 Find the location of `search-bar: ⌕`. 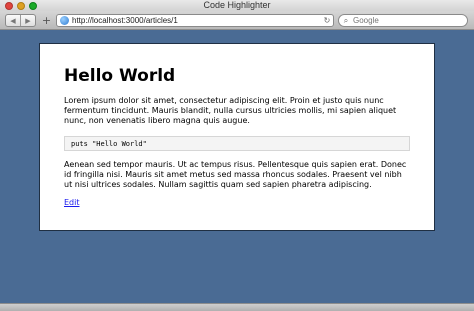

search-bar: ⌕ is located at coordinates (403, 20).